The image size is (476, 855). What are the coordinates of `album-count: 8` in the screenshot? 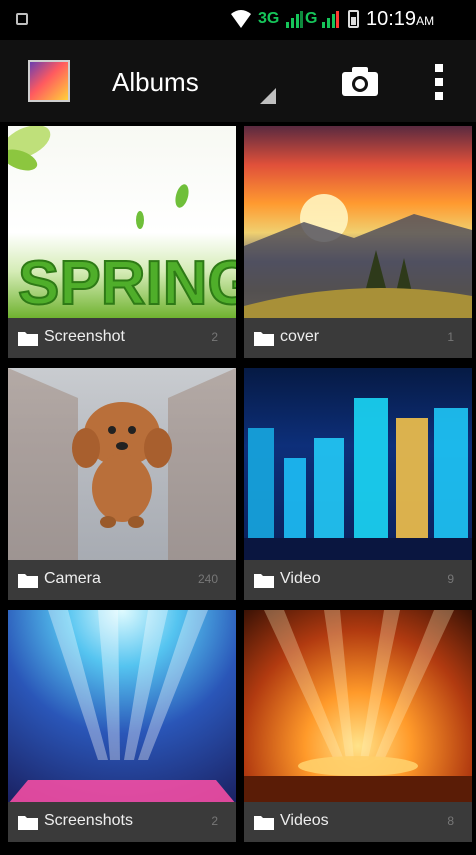 It's located at (450, 821).